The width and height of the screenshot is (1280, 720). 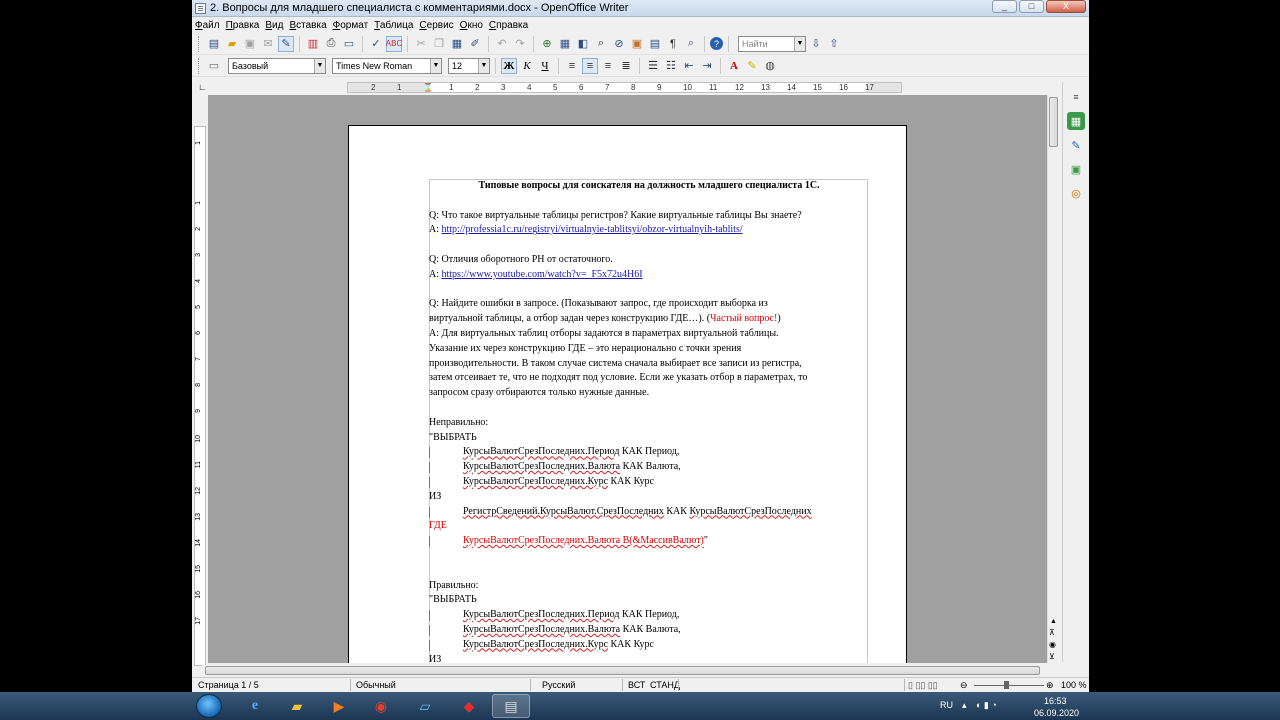 I want to click on navigator-icon: ⊘, so click(x=619, y=44).